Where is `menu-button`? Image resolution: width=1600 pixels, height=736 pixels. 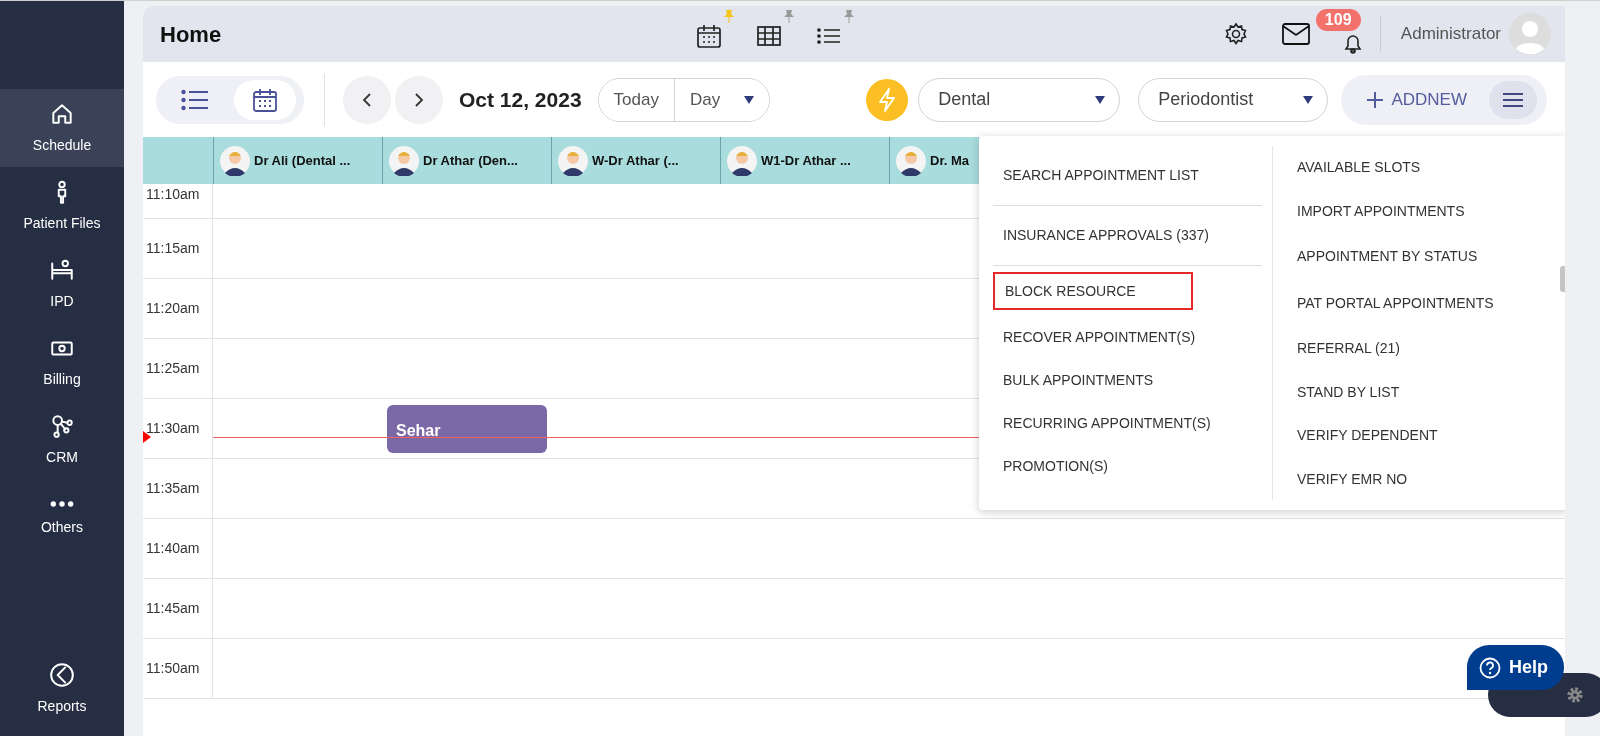 menu-button is located at coordinates (1513, 99).